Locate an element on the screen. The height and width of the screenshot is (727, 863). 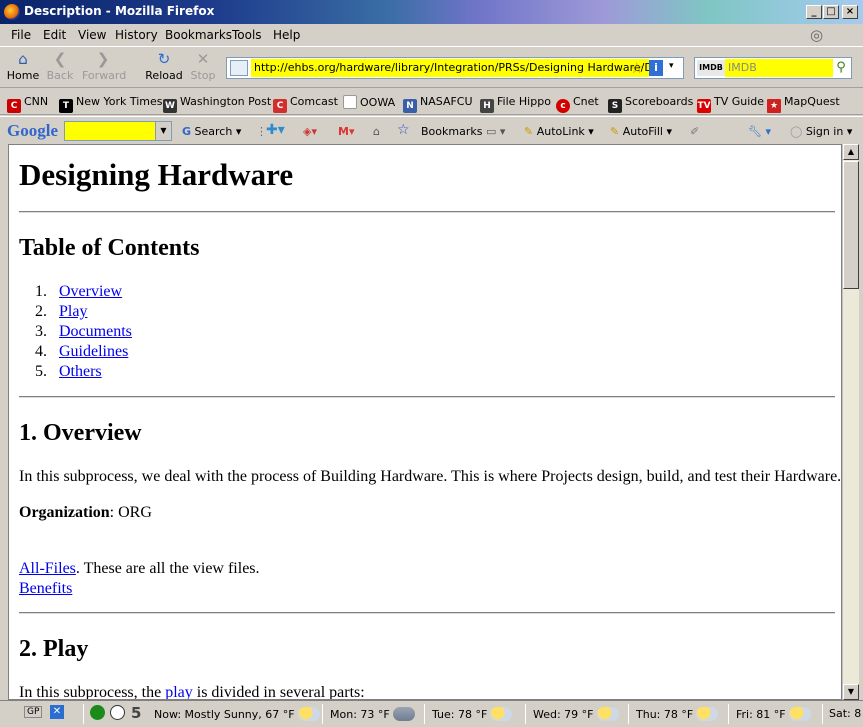
search-go-icon: ⚲ is located at coordinates (841, 68).